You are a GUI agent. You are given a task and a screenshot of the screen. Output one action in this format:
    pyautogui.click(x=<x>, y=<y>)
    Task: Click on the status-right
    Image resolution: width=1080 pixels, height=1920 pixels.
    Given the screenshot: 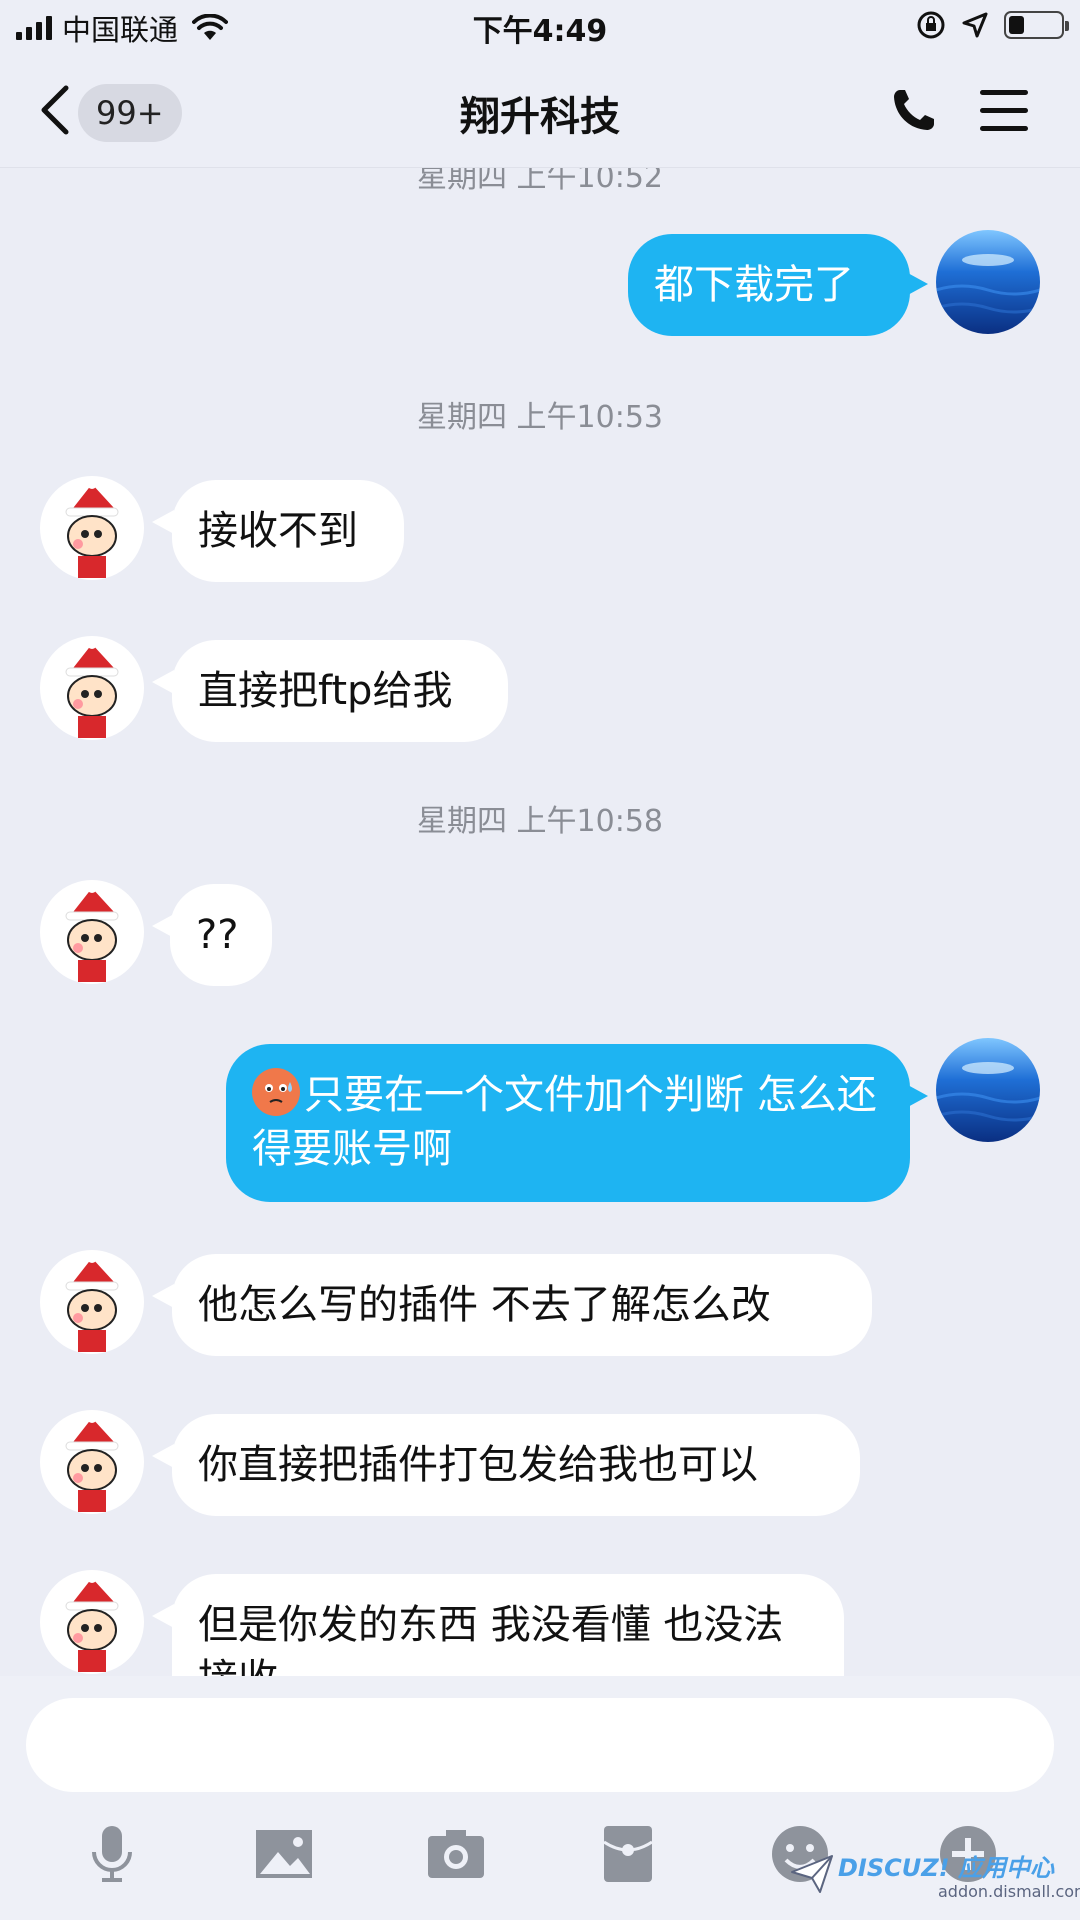 What is the action you would take?
    pyautogui.click(x=992, y=25)
    